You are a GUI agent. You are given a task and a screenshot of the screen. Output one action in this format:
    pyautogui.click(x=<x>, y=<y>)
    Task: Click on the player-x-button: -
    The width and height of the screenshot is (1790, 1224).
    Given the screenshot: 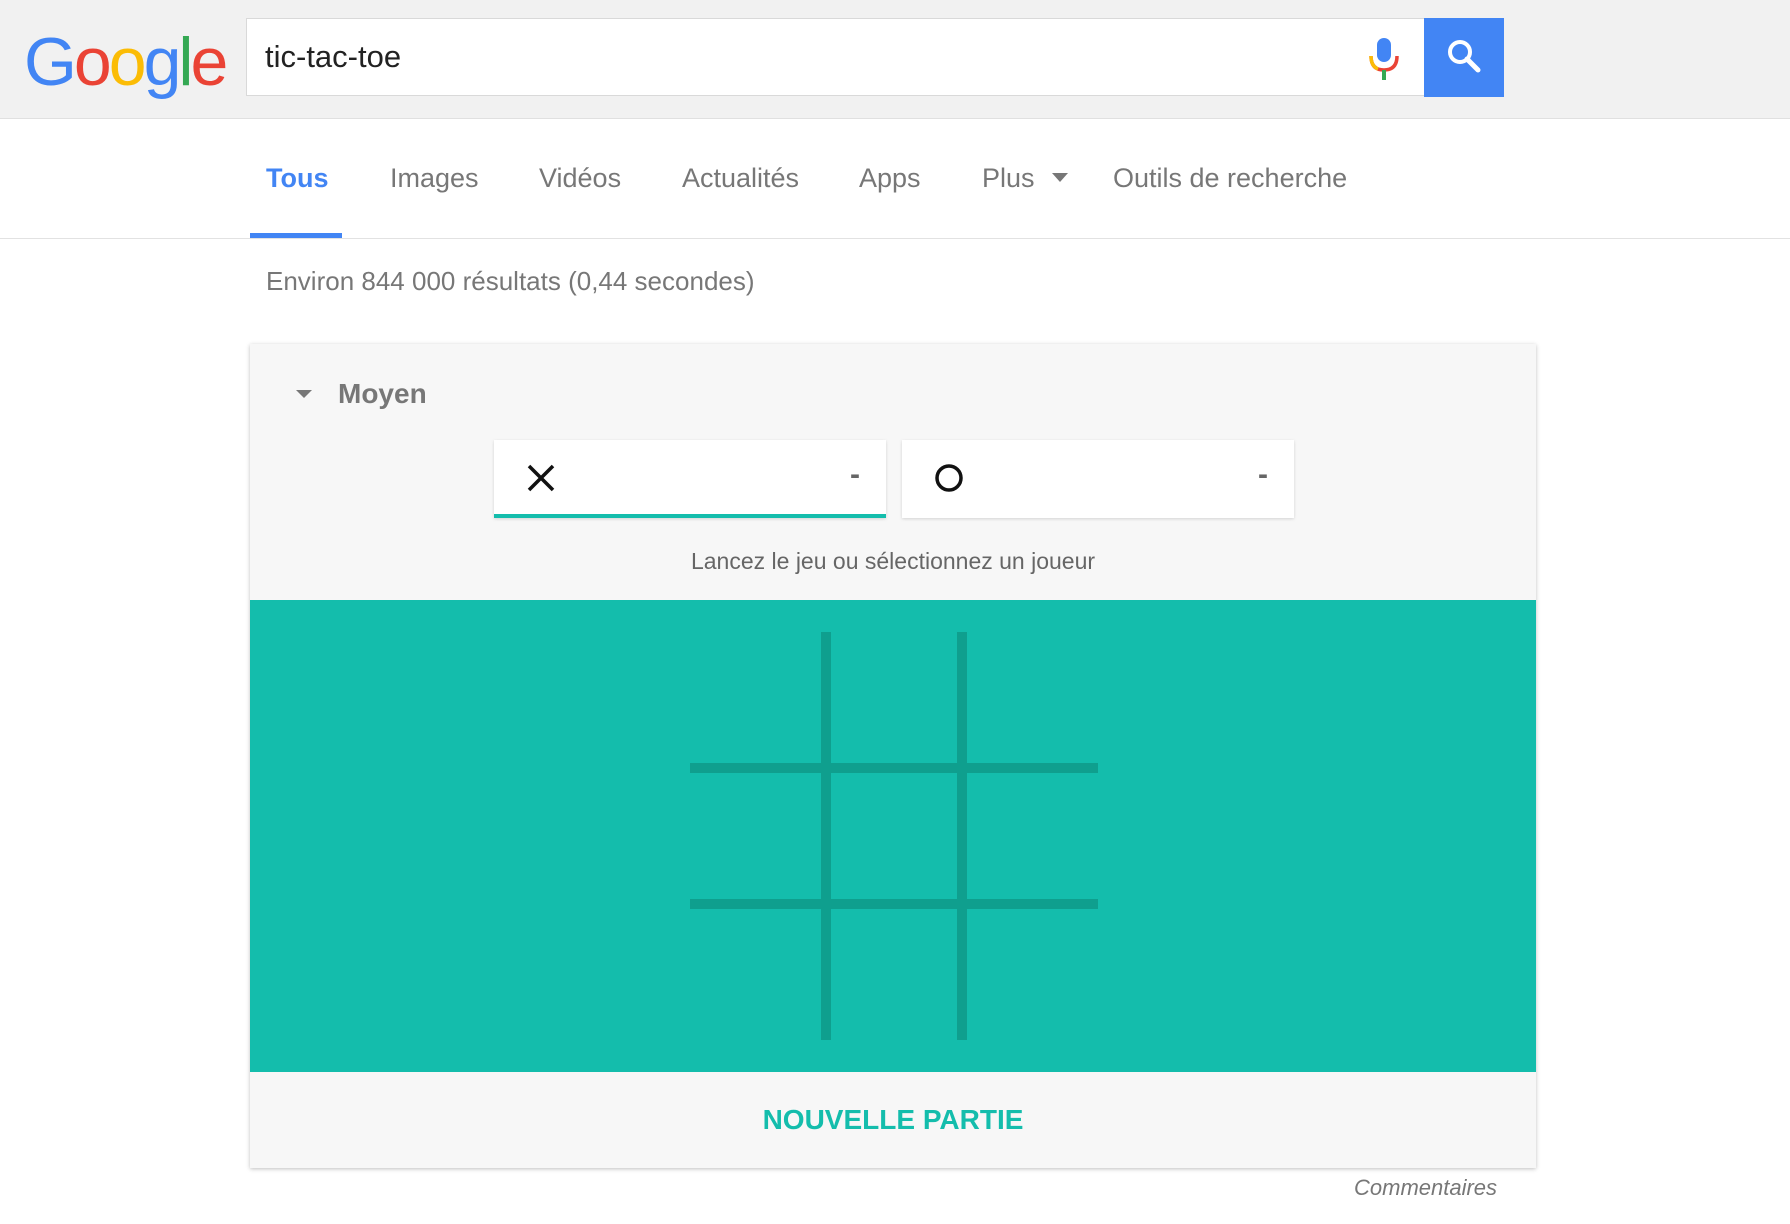 What is the action you would take?
    pyautogui.click(x=690, y=479)
    